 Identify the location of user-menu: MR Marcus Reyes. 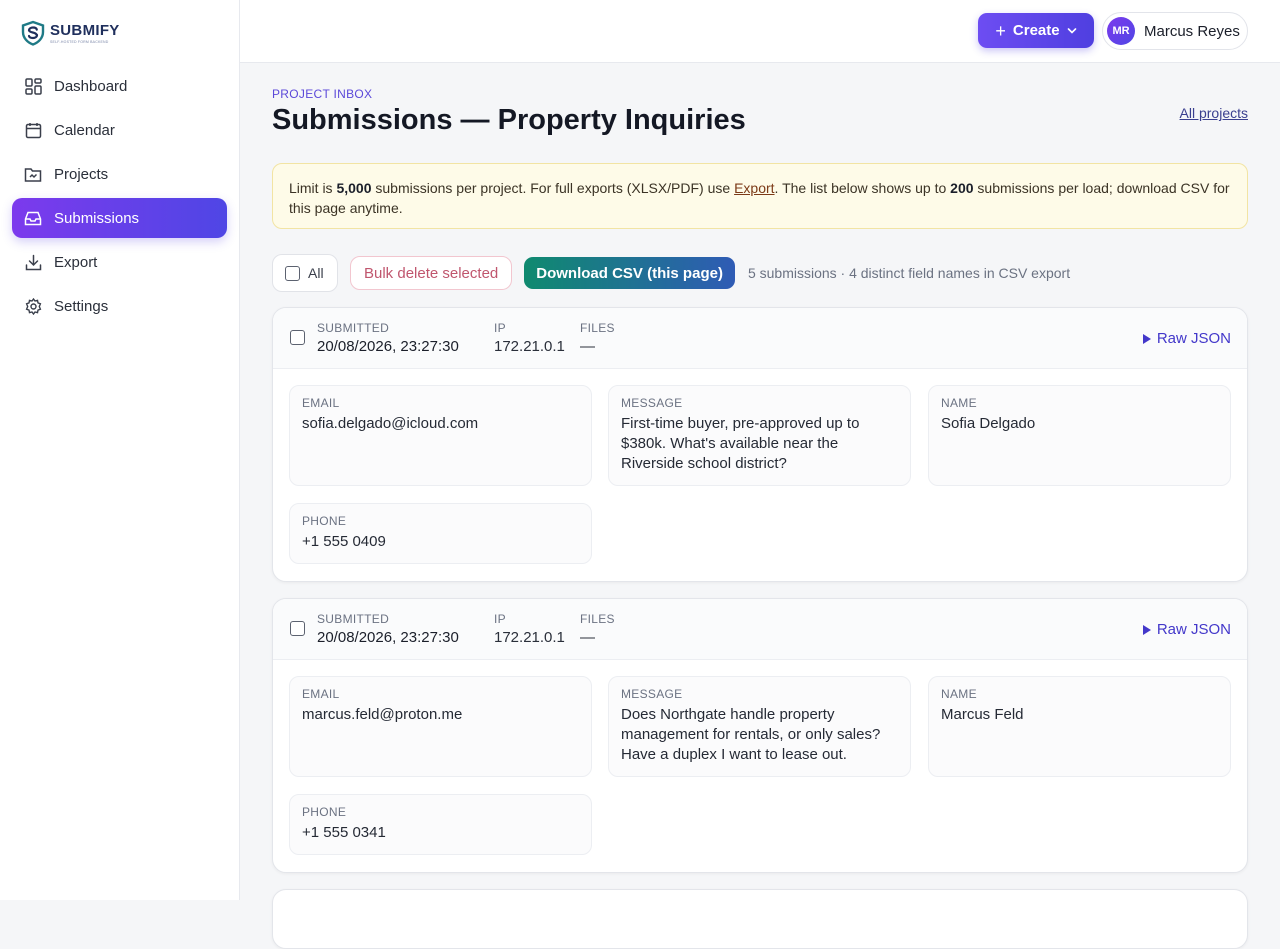
(1175, 31).